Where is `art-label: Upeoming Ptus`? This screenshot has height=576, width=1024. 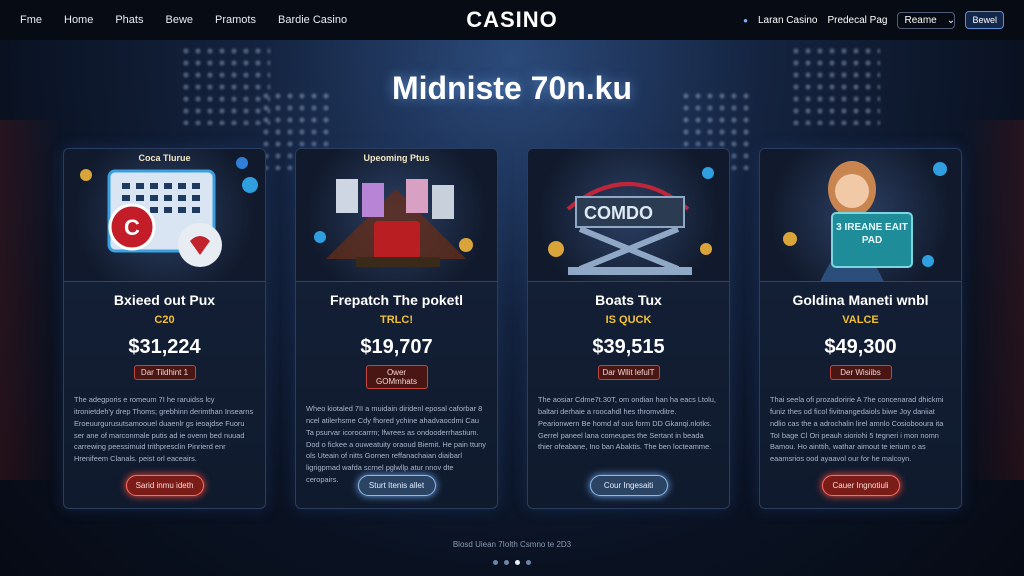
art-label: Upeoming Ptus is located at coordinates (396, 158).